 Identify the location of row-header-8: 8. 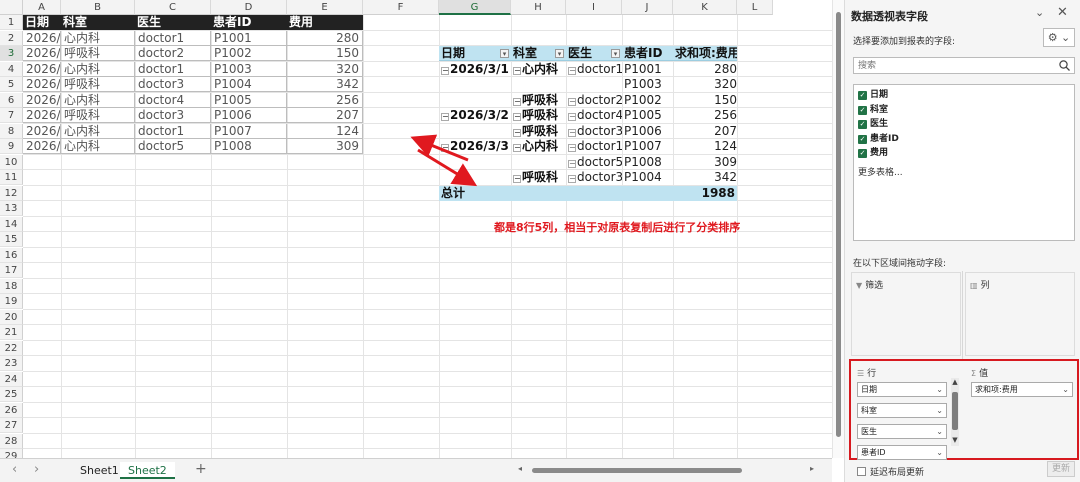
(11, 131).